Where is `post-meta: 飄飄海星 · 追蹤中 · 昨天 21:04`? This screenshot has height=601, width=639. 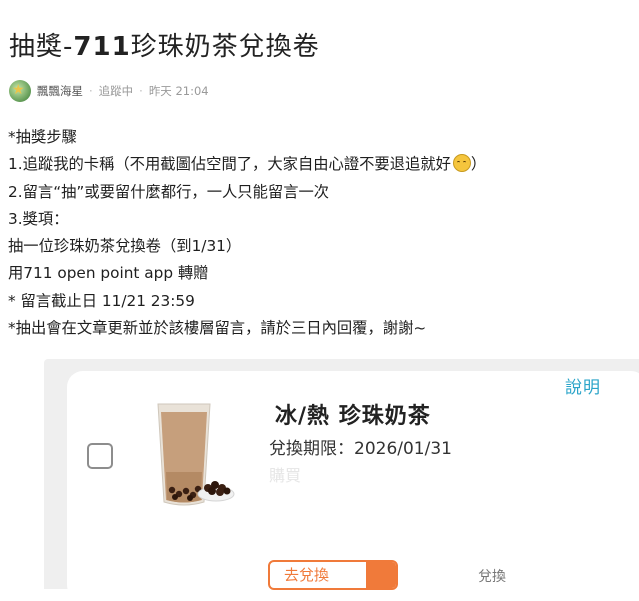 post-meta: 飄飄海星 · 追蹤中 · 昨天 21:04 is located at coordinates (109, 91).